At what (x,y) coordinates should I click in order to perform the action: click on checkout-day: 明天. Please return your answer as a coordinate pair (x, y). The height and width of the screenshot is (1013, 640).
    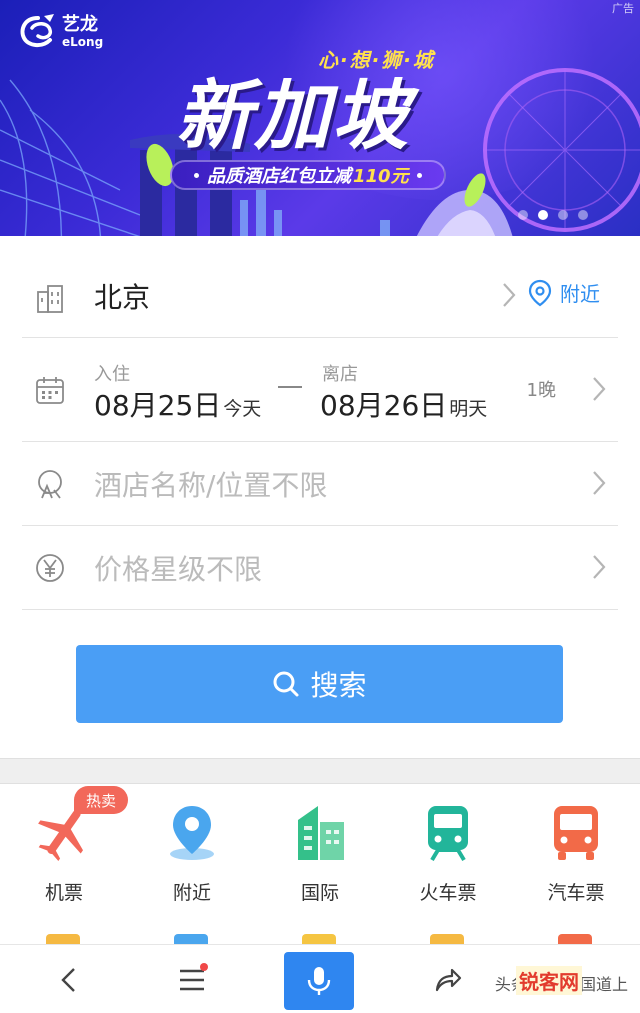
    Looking at the image, I should click on (468, 409).